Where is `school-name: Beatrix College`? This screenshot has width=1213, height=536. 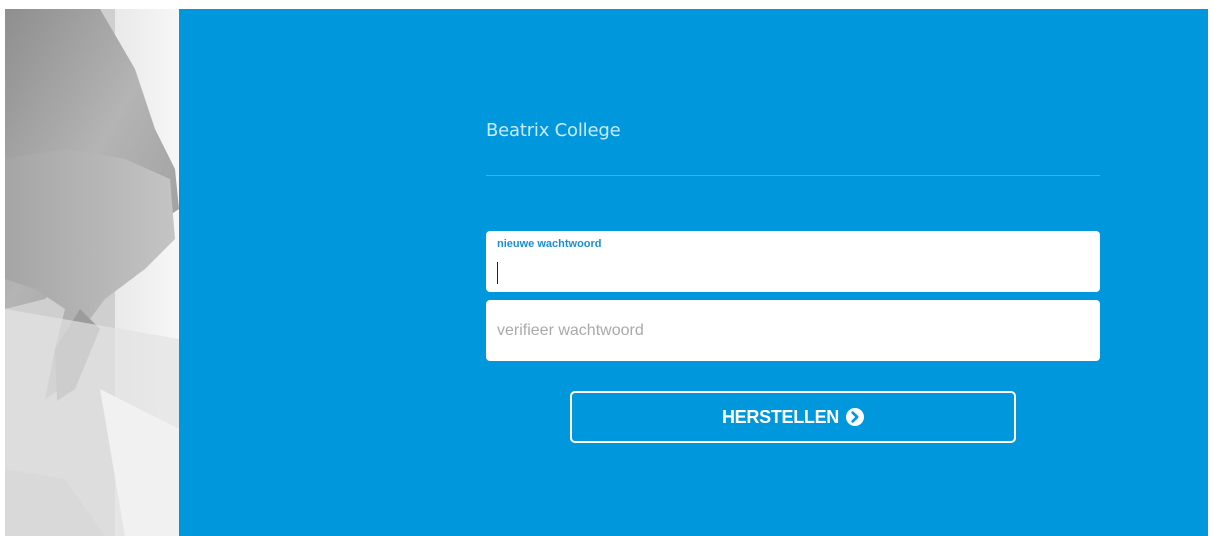
school-name: Beatrix College is located at coordinates (553, 130).